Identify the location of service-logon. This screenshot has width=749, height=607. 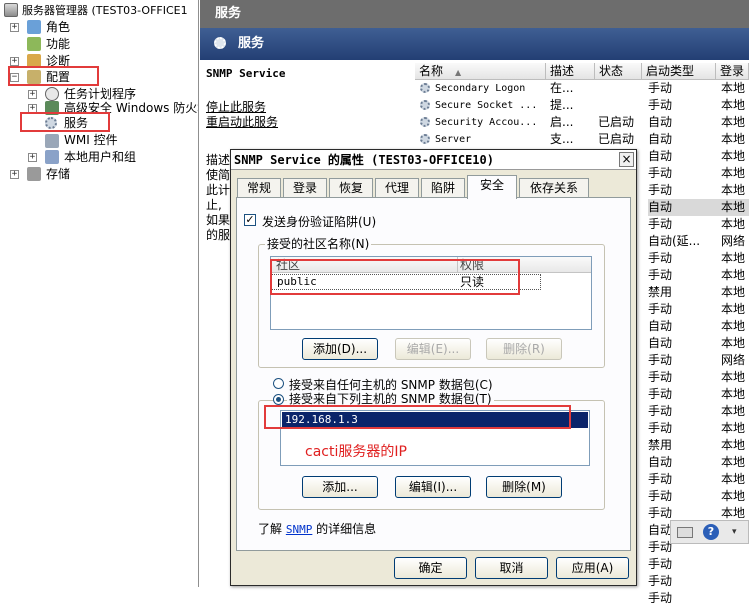
(732, 564).